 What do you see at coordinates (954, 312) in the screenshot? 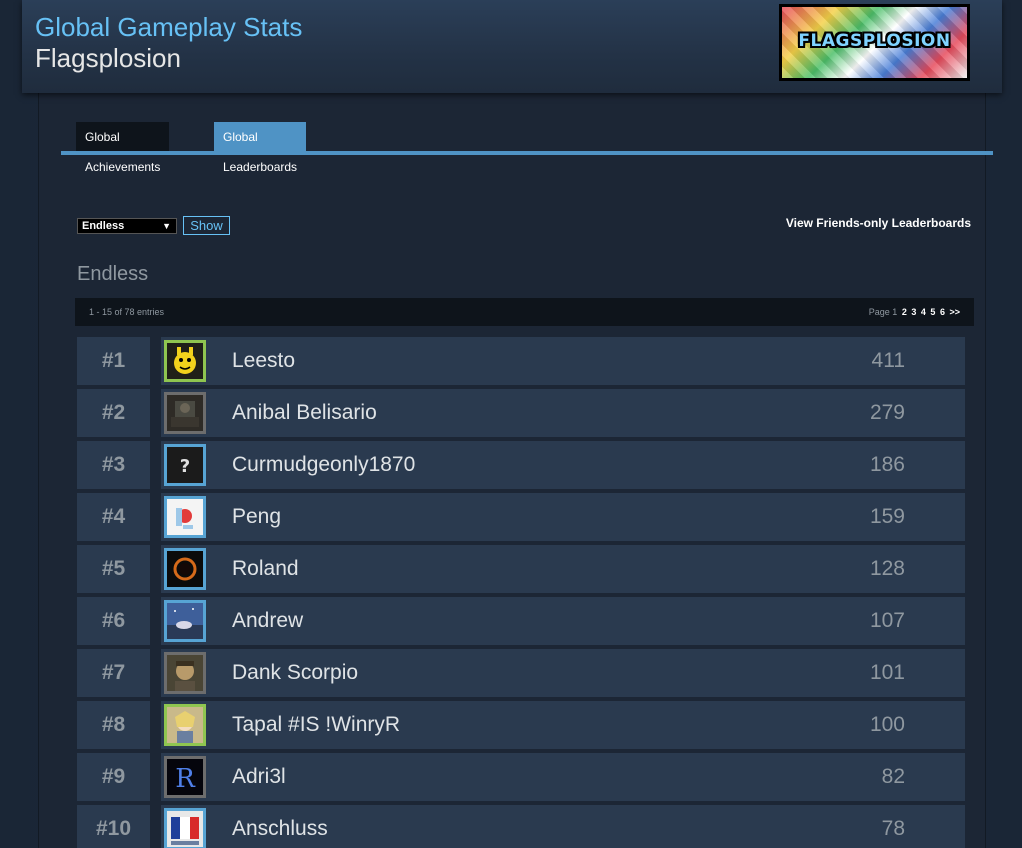
I see `next-pages-link: >>` at bounding box center [954, 312].